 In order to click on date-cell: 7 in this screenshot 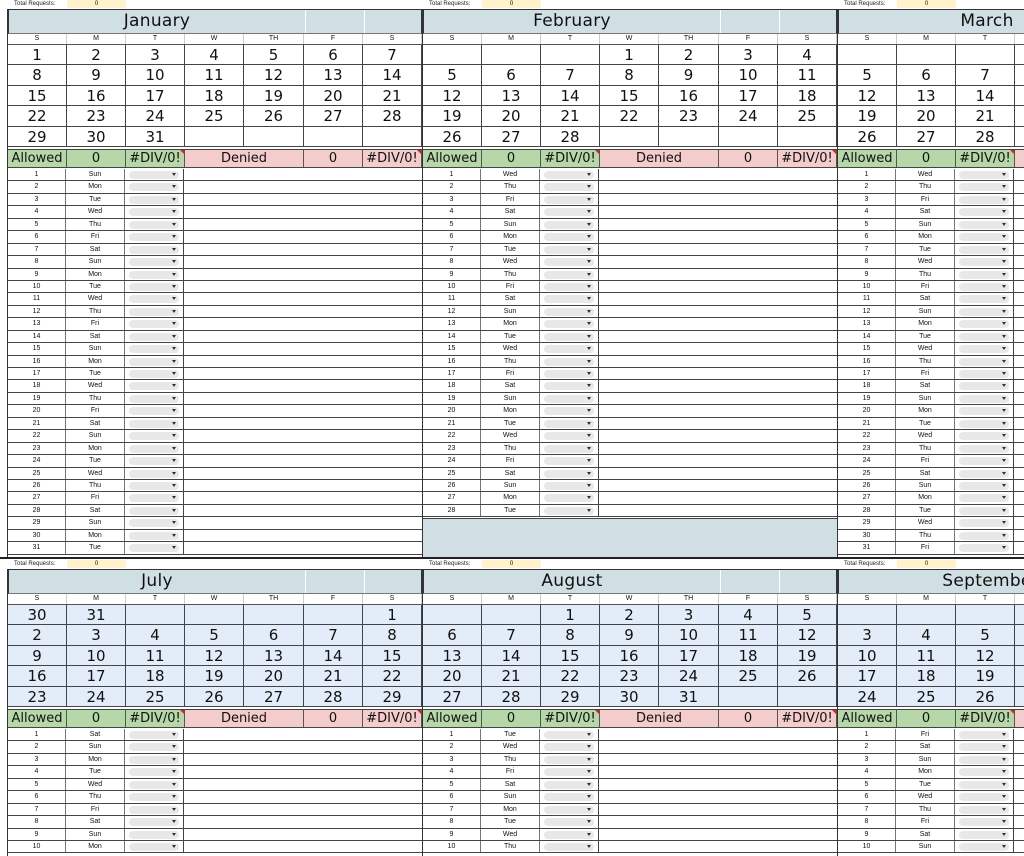, I will do `click(333, 635)`.